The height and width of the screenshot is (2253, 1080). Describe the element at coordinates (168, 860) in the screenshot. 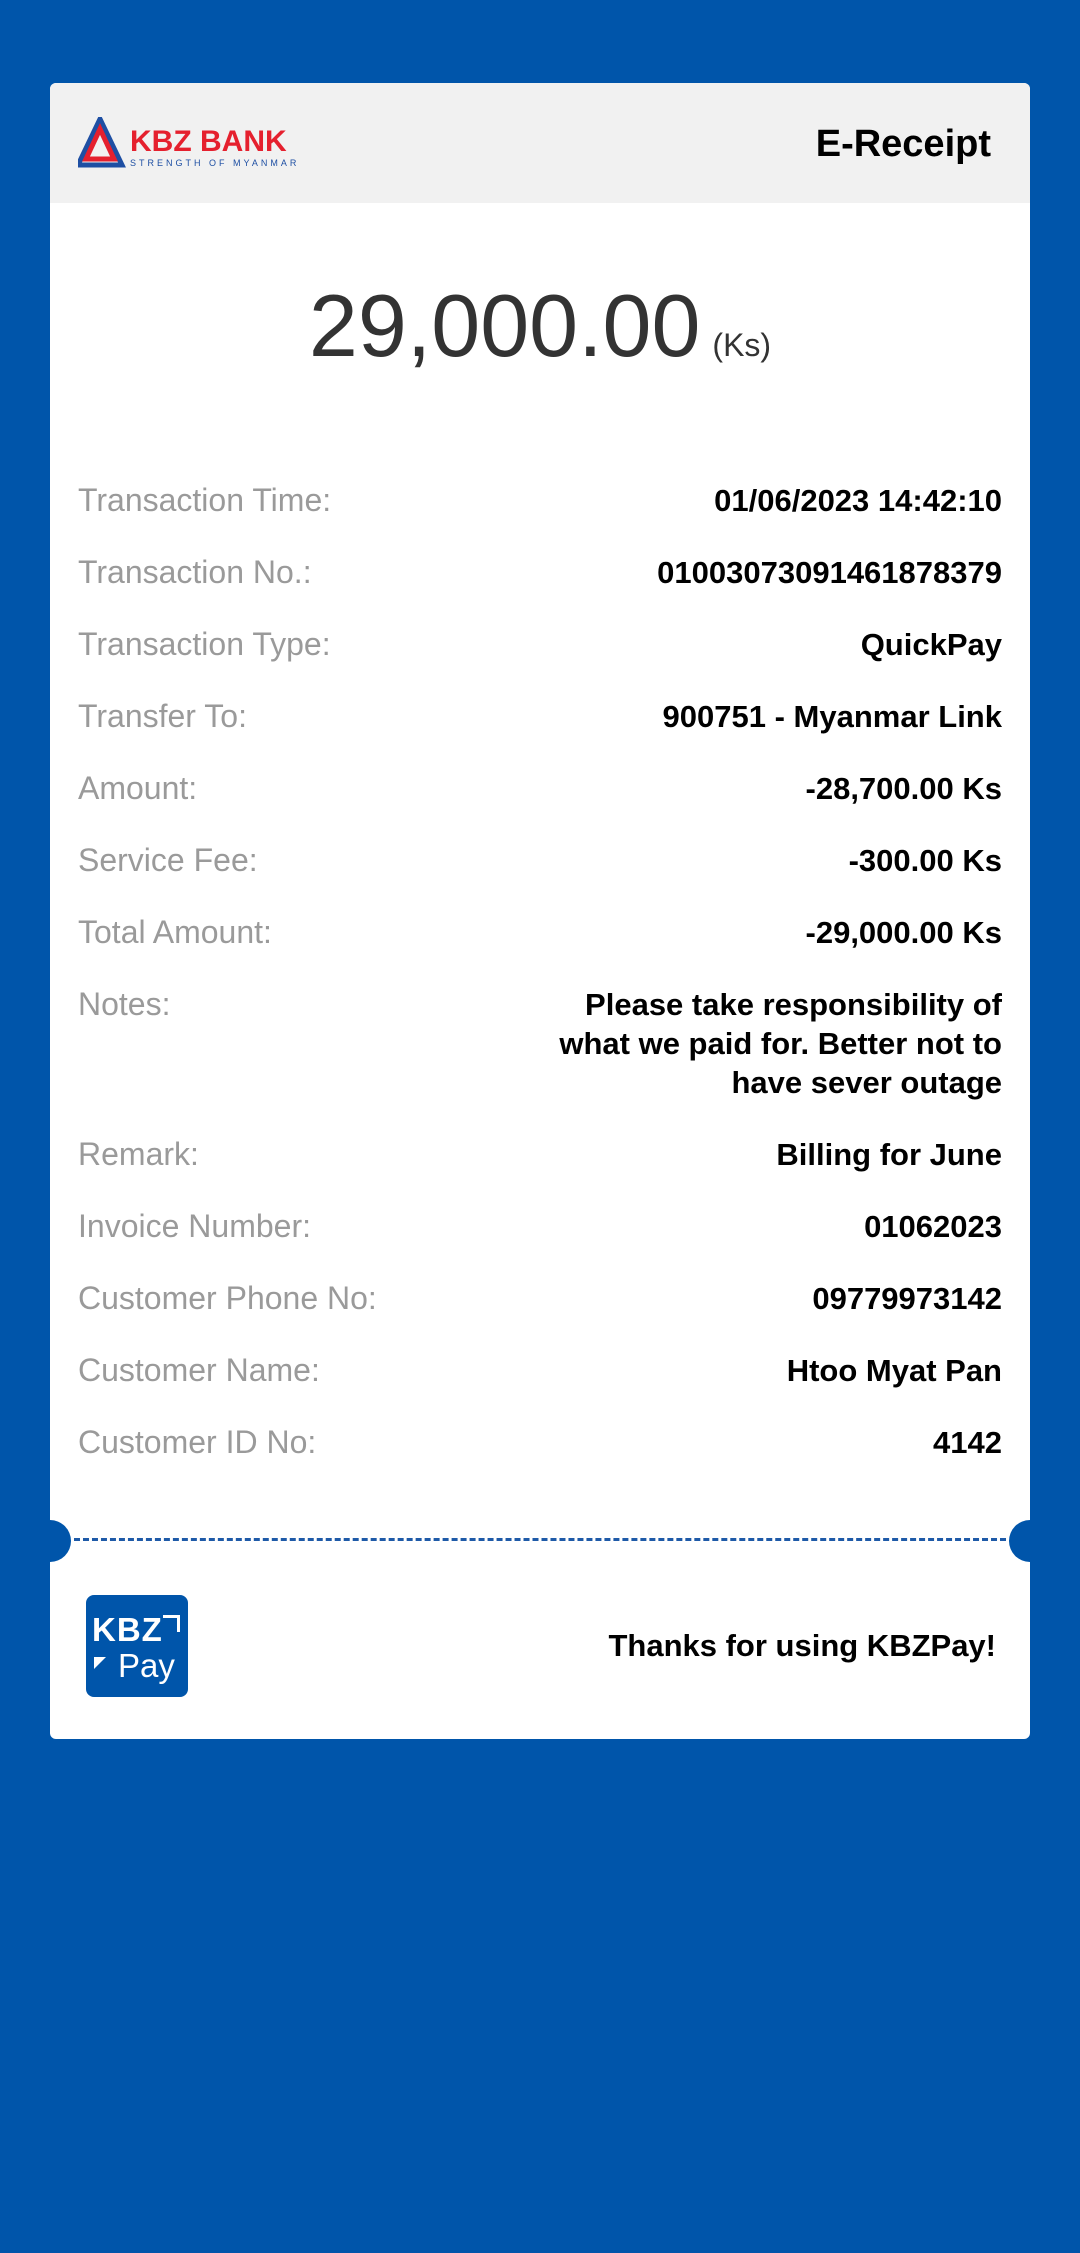

I see `detail-label: Service Fee:` at that location.